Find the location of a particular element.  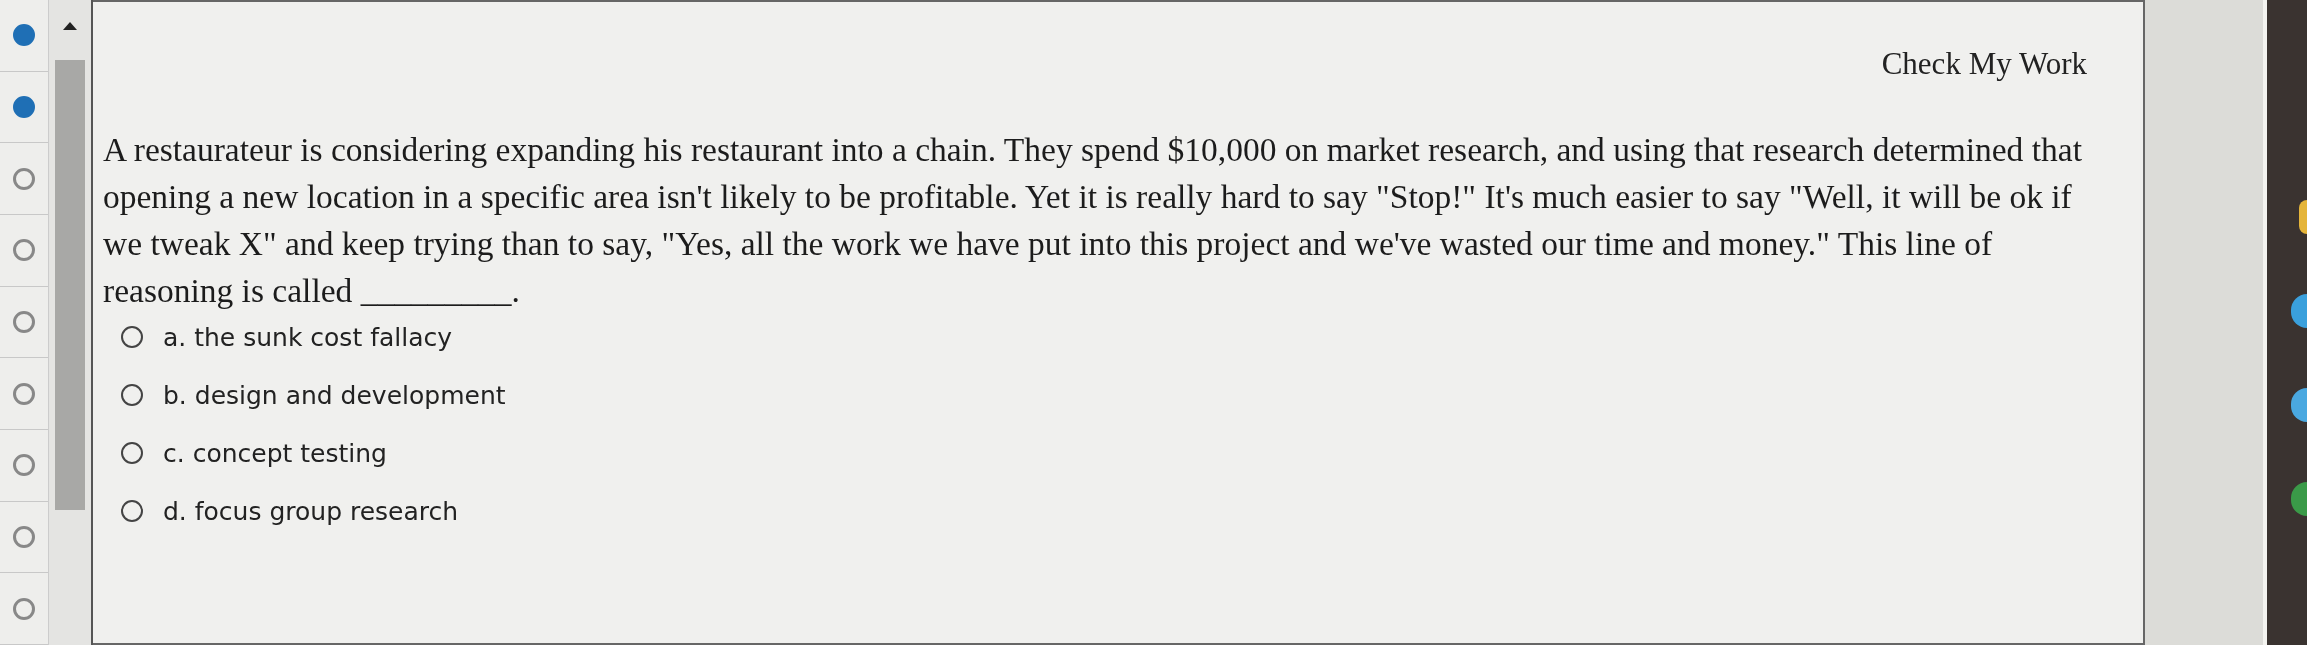

option-label: a. the sunk cost fallacy is located at coordinates (307, 337).